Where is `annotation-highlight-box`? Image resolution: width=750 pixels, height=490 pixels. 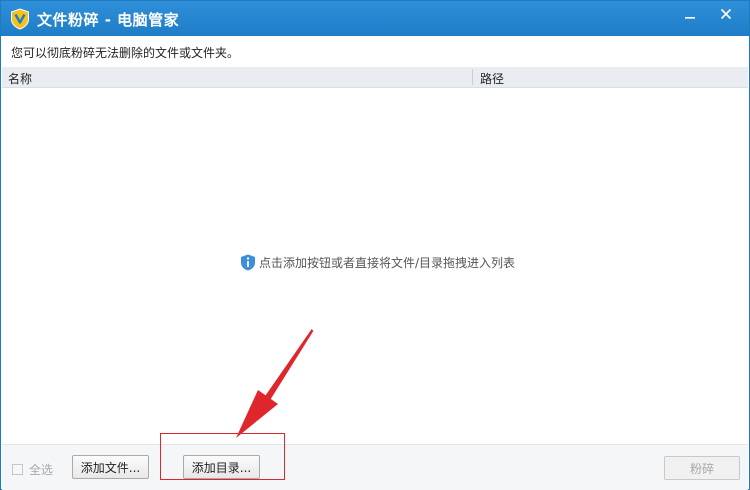 annotation-highlight-box is located at coordinates (222, 456).